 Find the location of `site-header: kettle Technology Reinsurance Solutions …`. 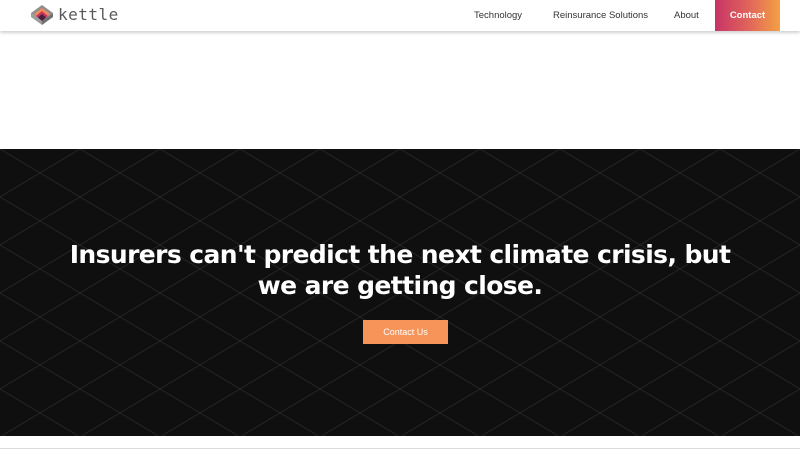

site-header: kettle Technology Reinsurance Solutions … is located at coordinates (400, 15).